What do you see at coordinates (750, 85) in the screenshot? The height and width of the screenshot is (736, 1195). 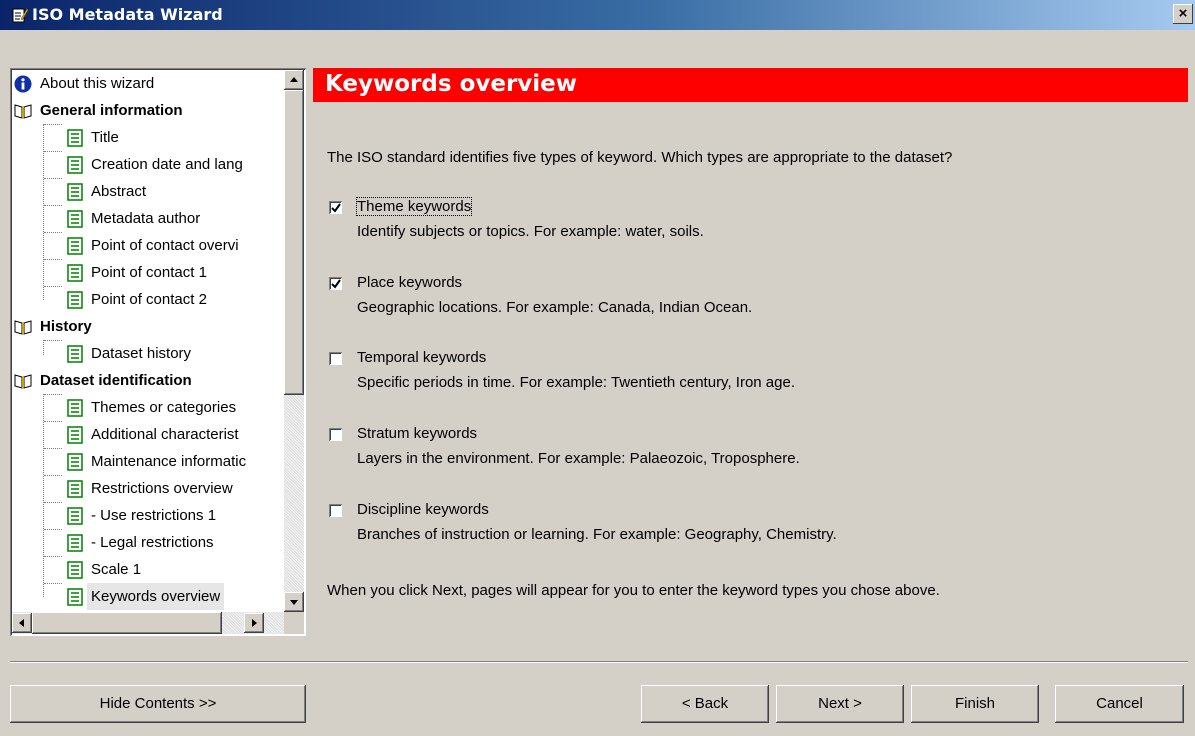 I see `page-heading-bar: Keywords overview` at bounding box center [750, 85].